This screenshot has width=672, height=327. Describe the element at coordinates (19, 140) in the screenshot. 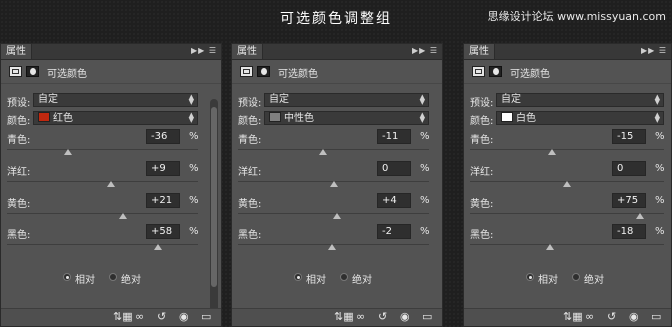

I see `slider-label: 青色:` at that location.